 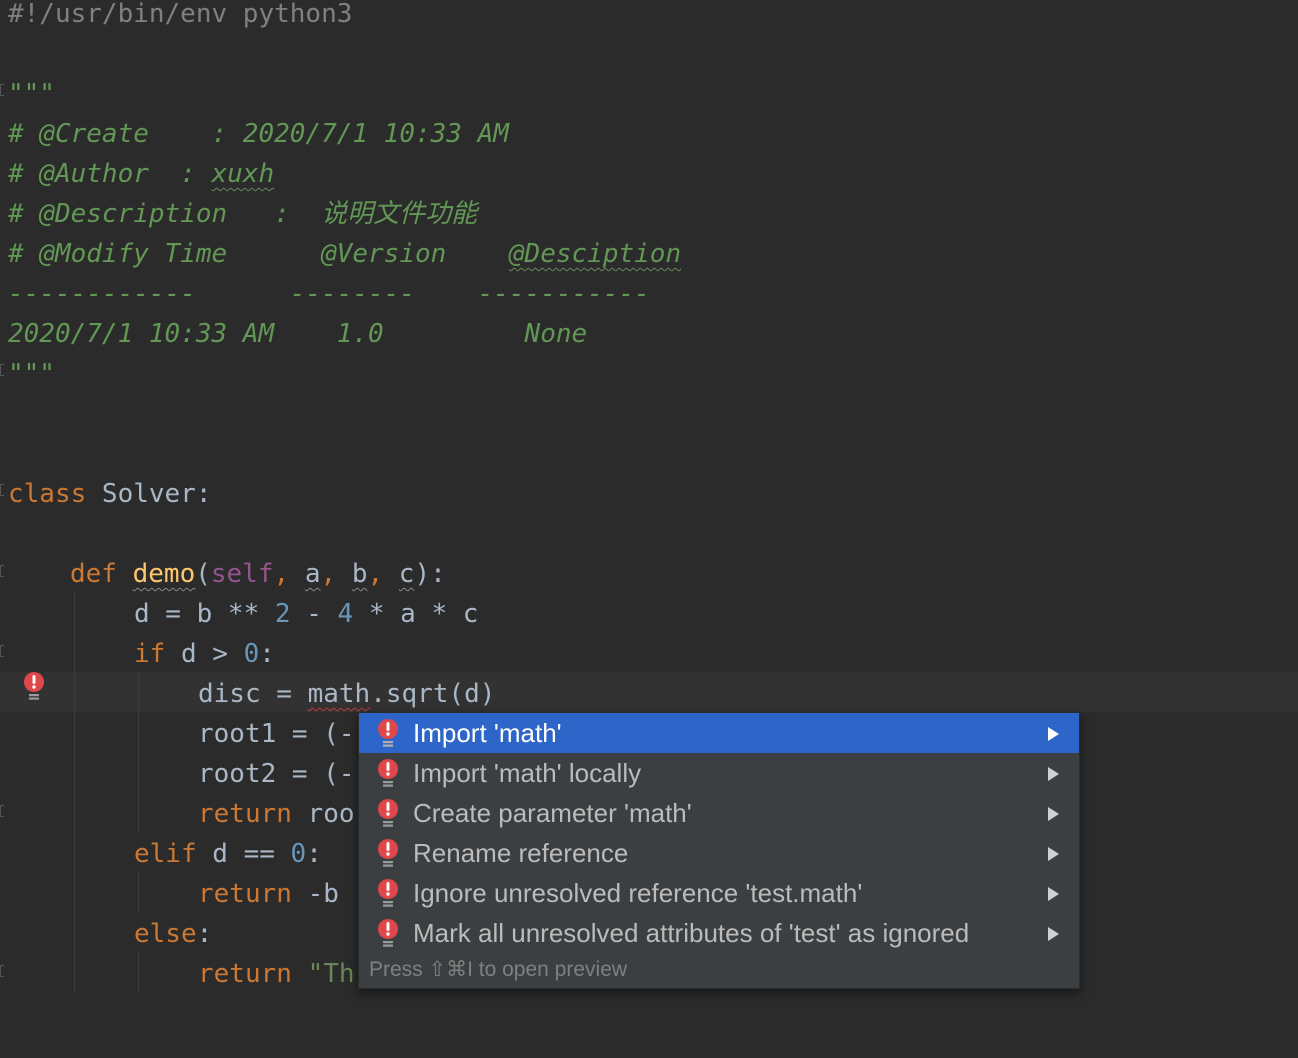 I want to click on doc-author-prefix: # @Author :, so click(x=110, y=174).